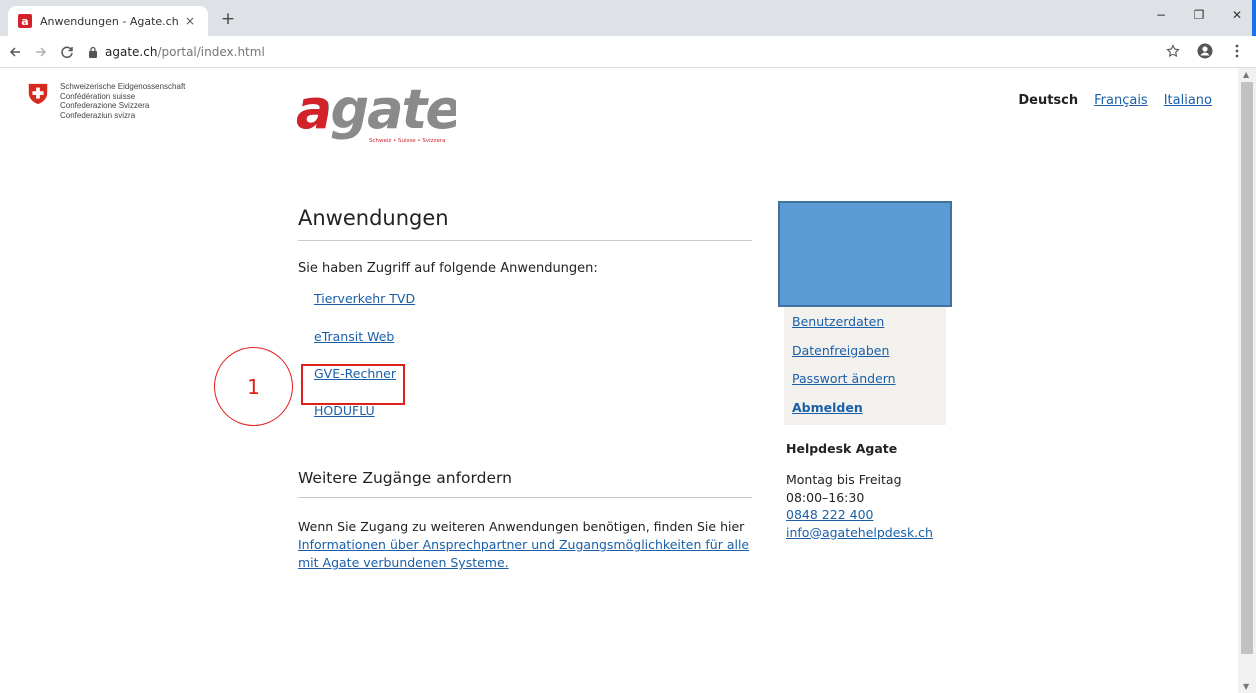 This screenshot has height=693, width=1256. Describe the element at coordinates (1254, 19) in the screenshot. I see `window-edge-accent` at that location.